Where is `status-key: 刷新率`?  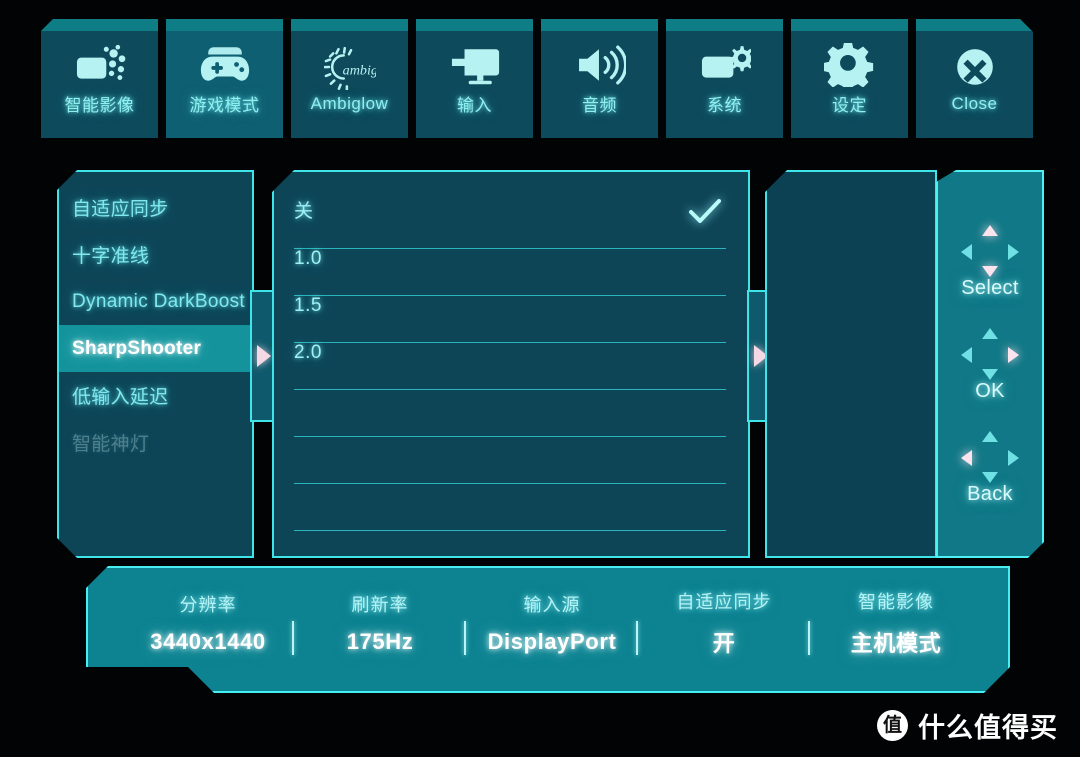 status-key: 刷新率 is located at coordinates (380, 604).